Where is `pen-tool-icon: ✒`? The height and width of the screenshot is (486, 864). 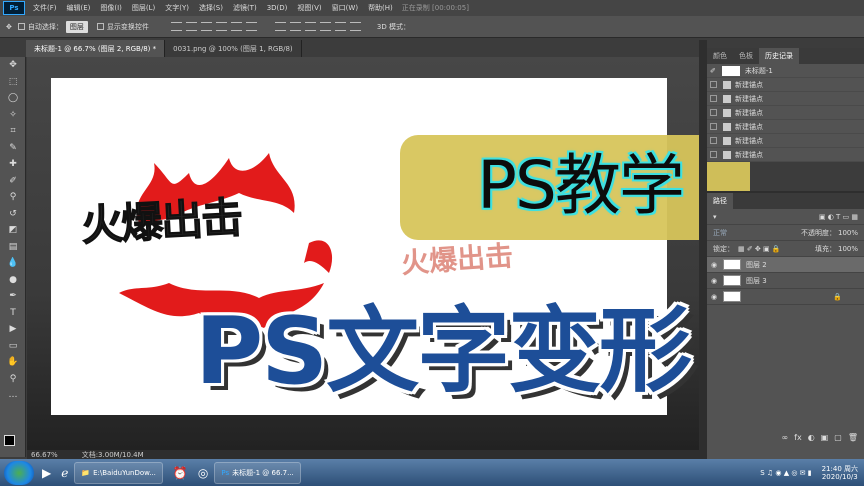 pen-tool-icon: ✒ is located at coordinates (13, 296).